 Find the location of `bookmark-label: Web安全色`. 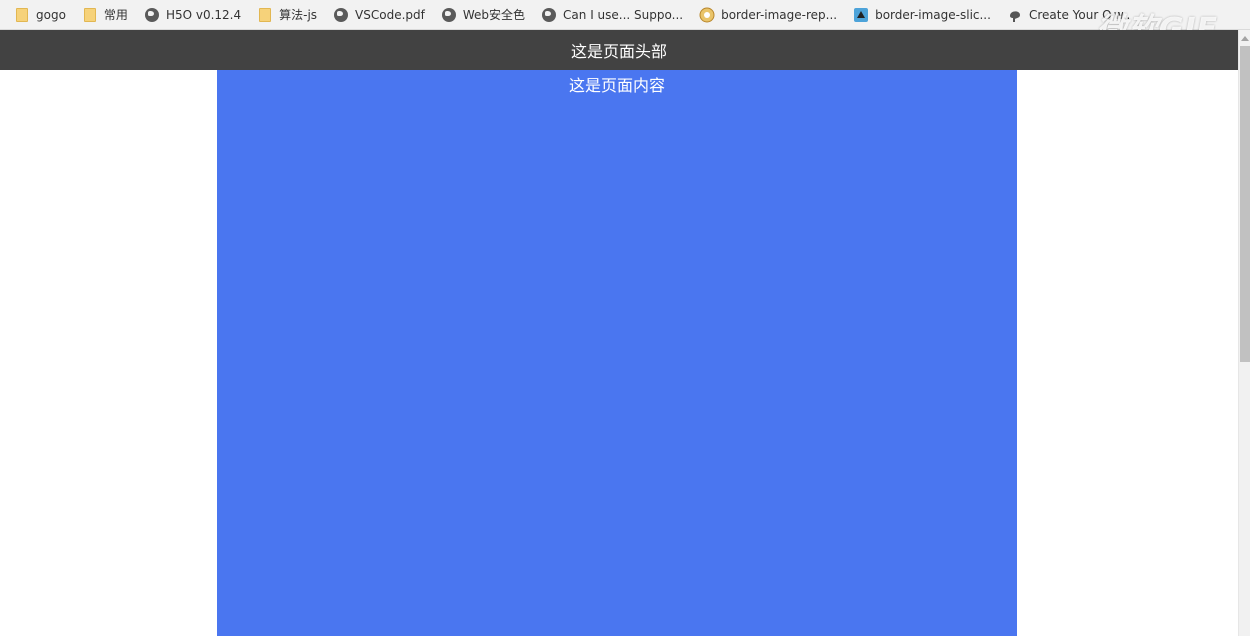

bookmark-label: Web安全色 is located at coordinates (494, 15).